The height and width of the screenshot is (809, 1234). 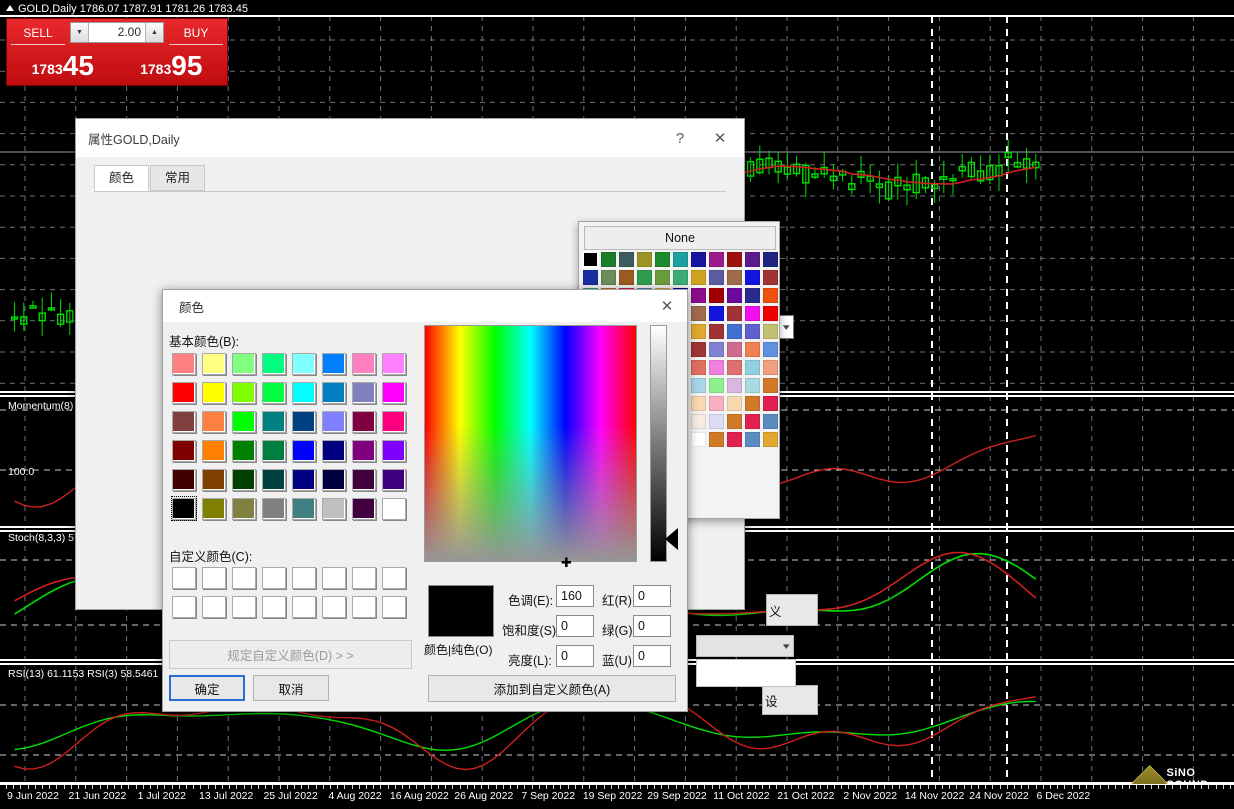 I want to click on partial-field, so click(x=746, y=673).